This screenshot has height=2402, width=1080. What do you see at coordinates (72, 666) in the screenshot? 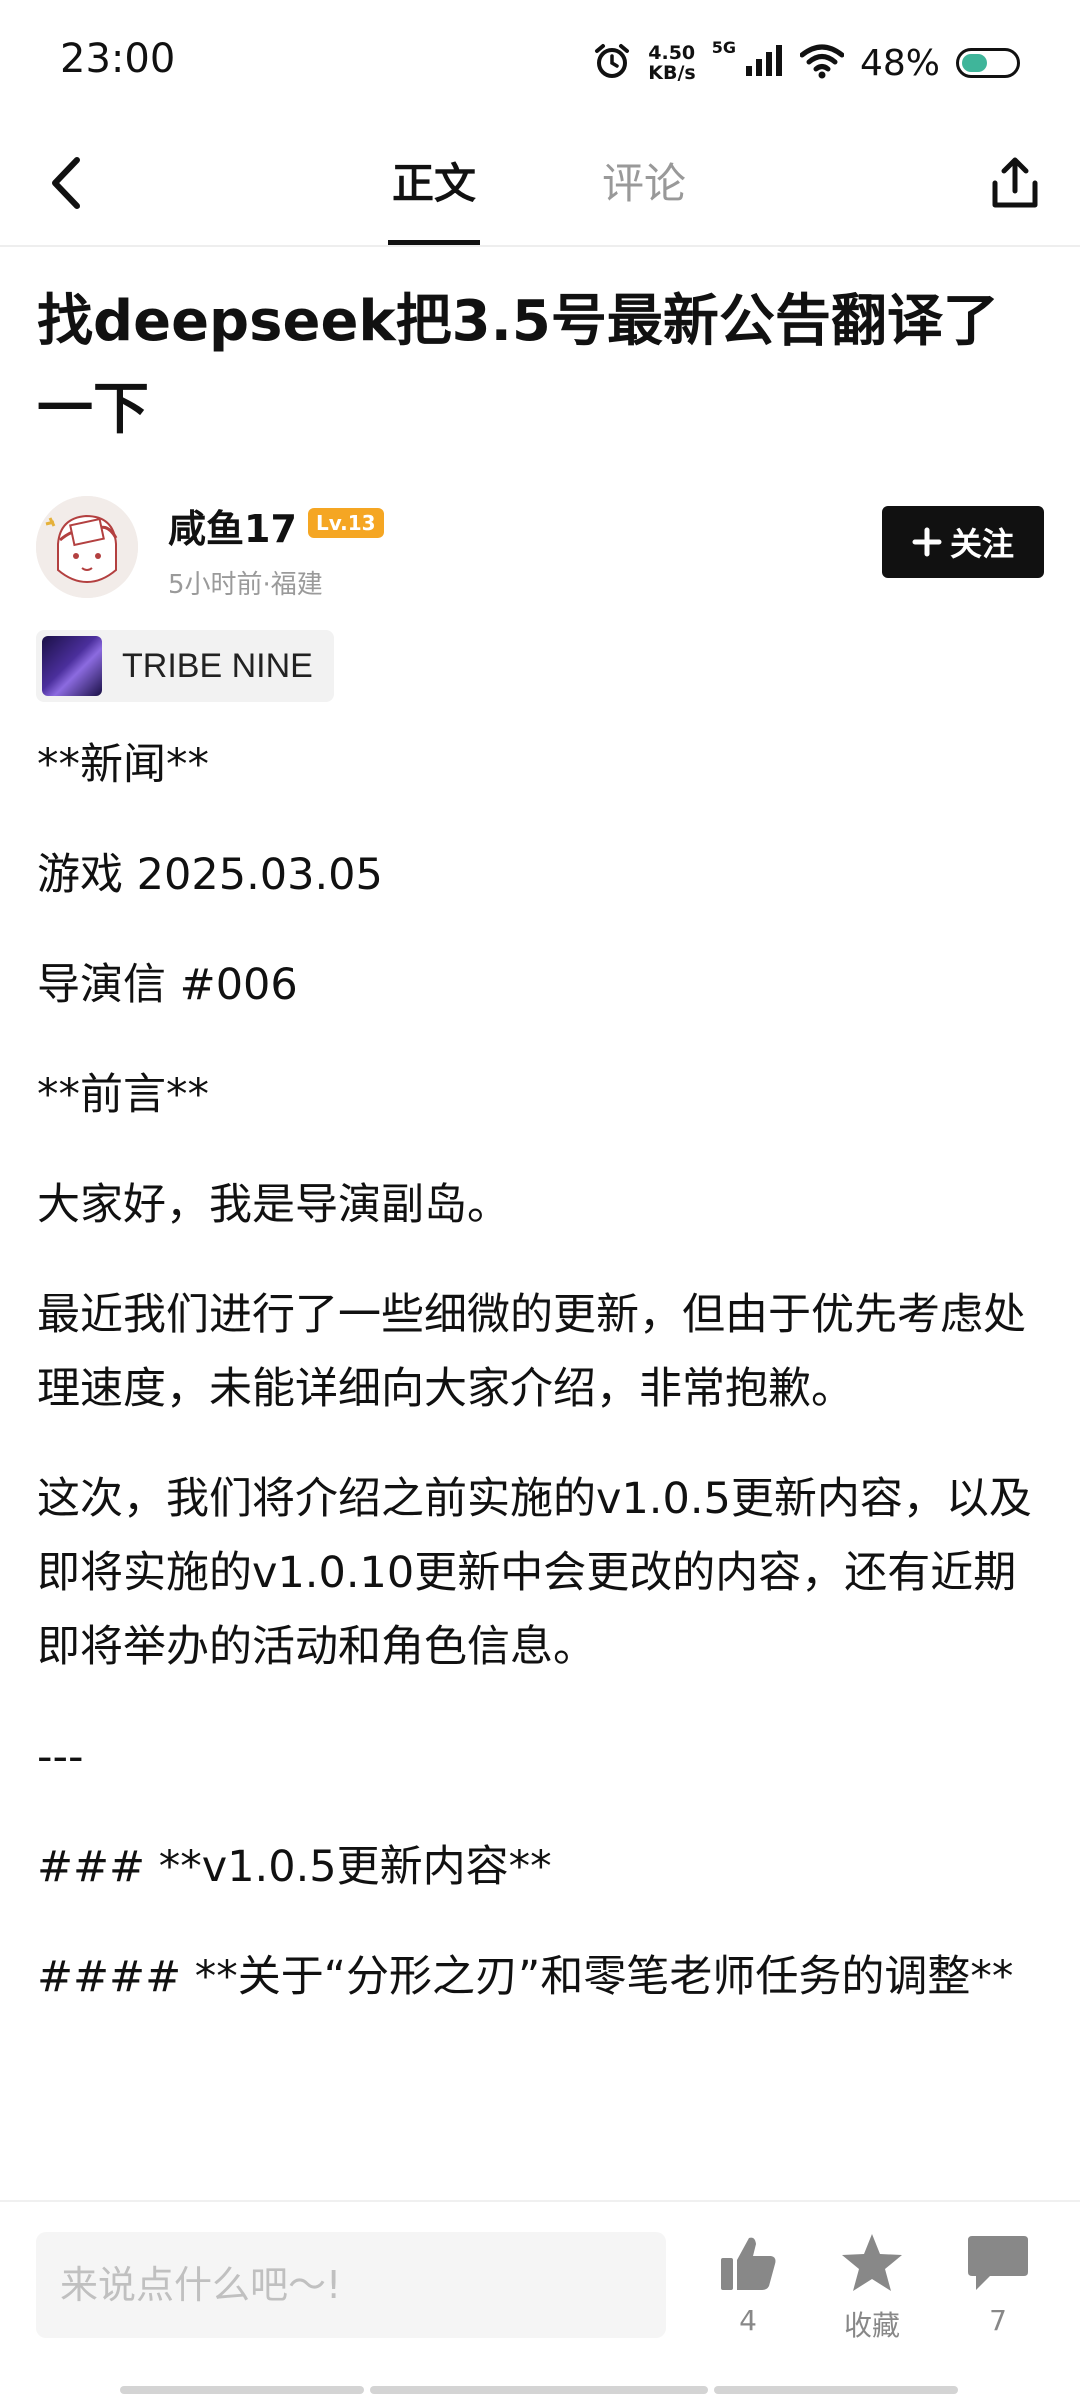
I see `game-thumbnail` at bounding box center [72, 666].